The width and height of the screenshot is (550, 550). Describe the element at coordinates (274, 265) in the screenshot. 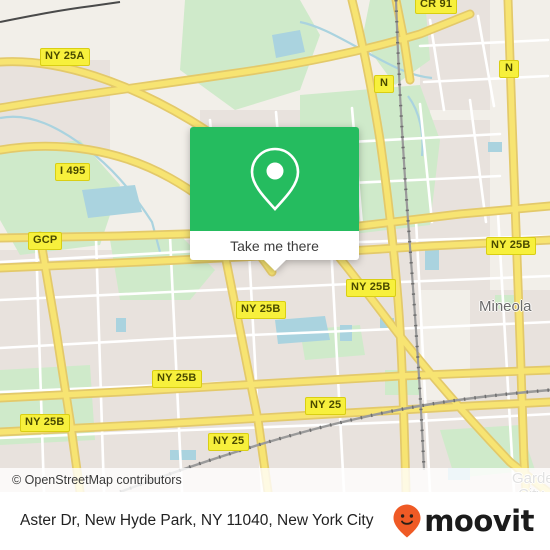

I see `callout-pointer-tail` at that location.